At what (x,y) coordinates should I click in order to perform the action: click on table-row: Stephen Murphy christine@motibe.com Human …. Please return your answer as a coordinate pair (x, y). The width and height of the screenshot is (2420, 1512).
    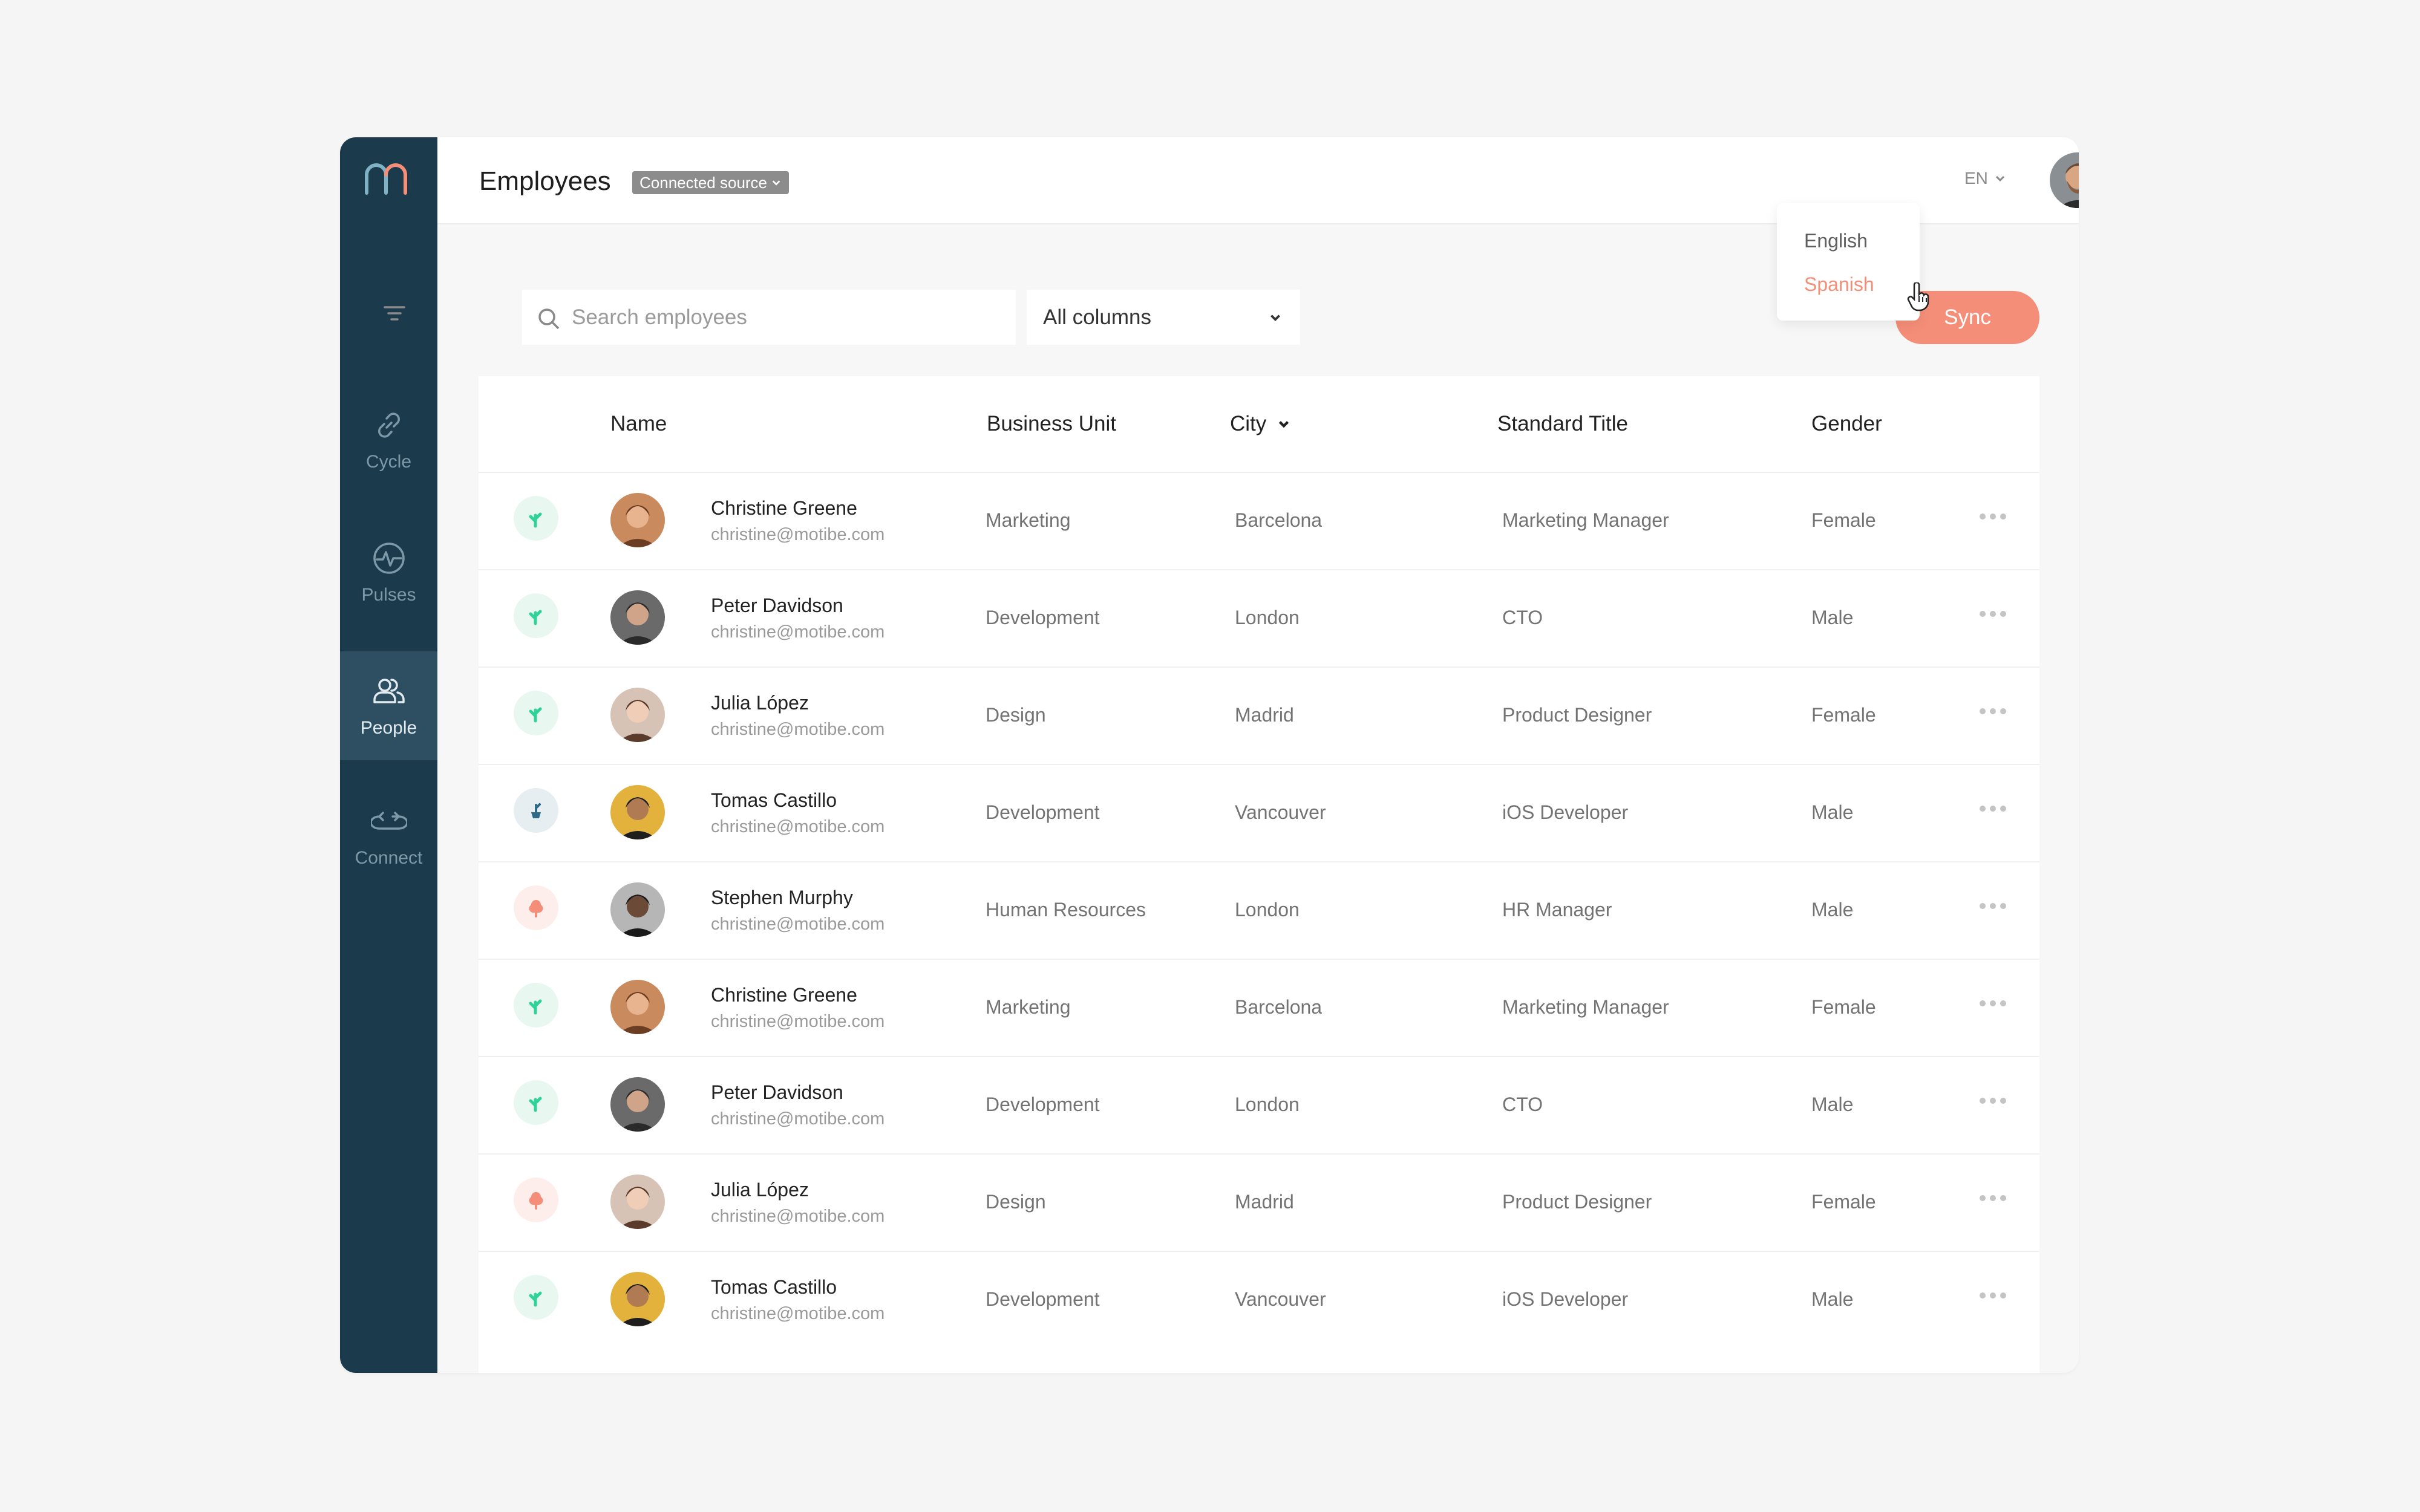
    Looking at the image, I should click on (1259, 910).